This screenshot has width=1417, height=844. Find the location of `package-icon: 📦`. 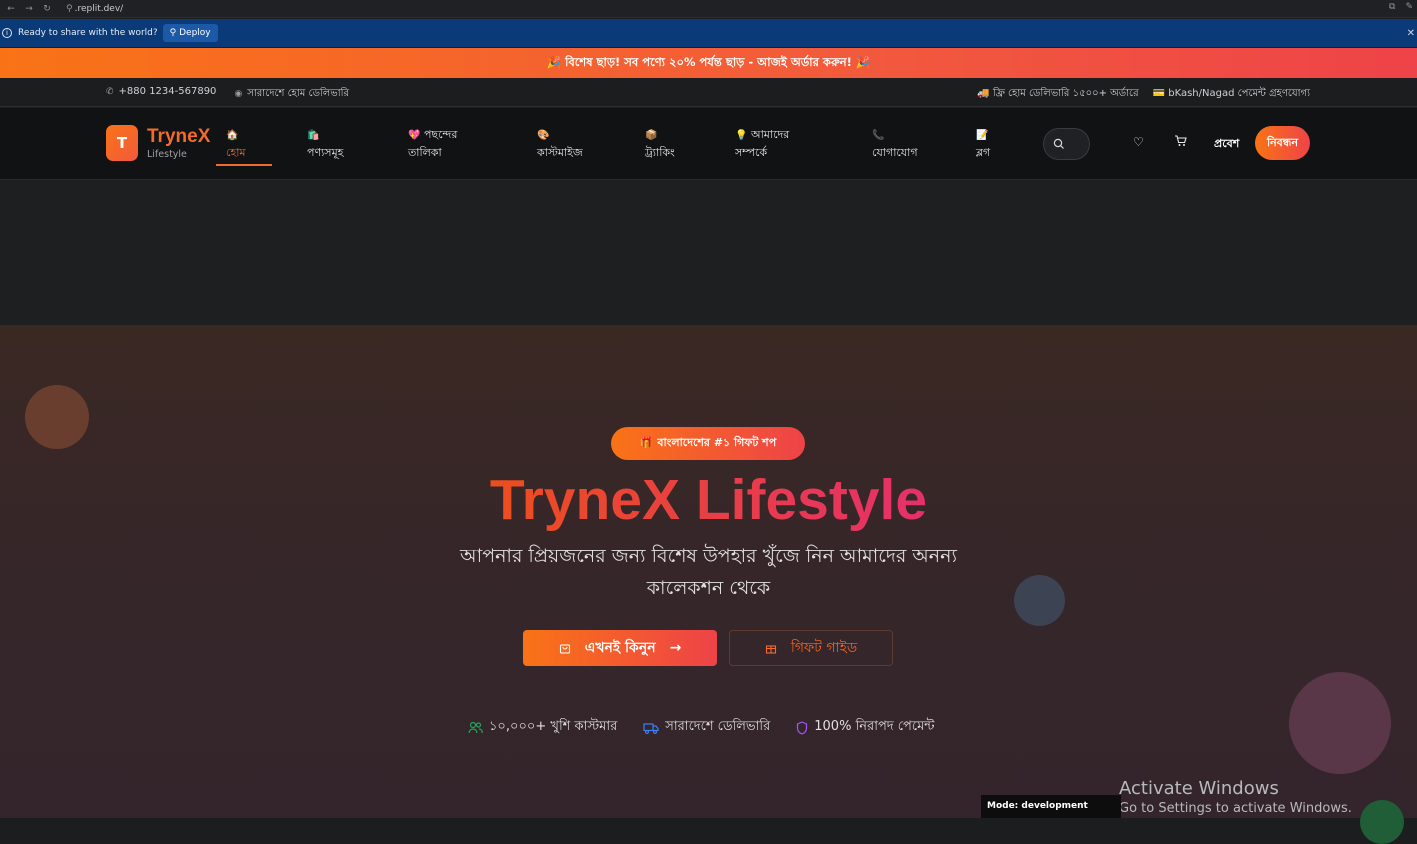

package-icon: 📦 is located at coordinates (651, 135).